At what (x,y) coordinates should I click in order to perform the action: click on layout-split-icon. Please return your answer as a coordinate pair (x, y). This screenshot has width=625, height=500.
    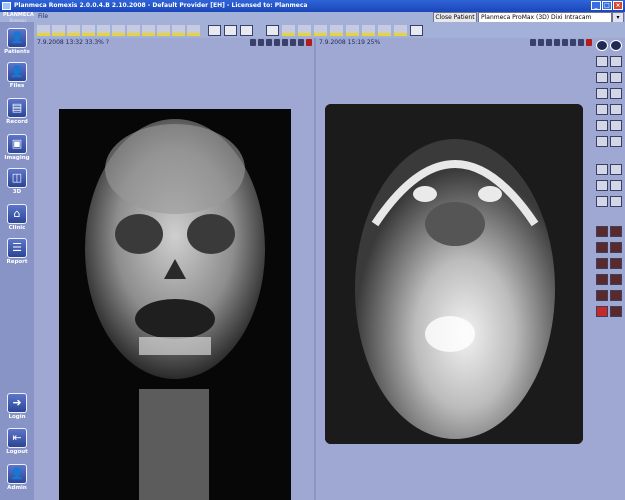
    Looking at the image, I should click on (230, 30).